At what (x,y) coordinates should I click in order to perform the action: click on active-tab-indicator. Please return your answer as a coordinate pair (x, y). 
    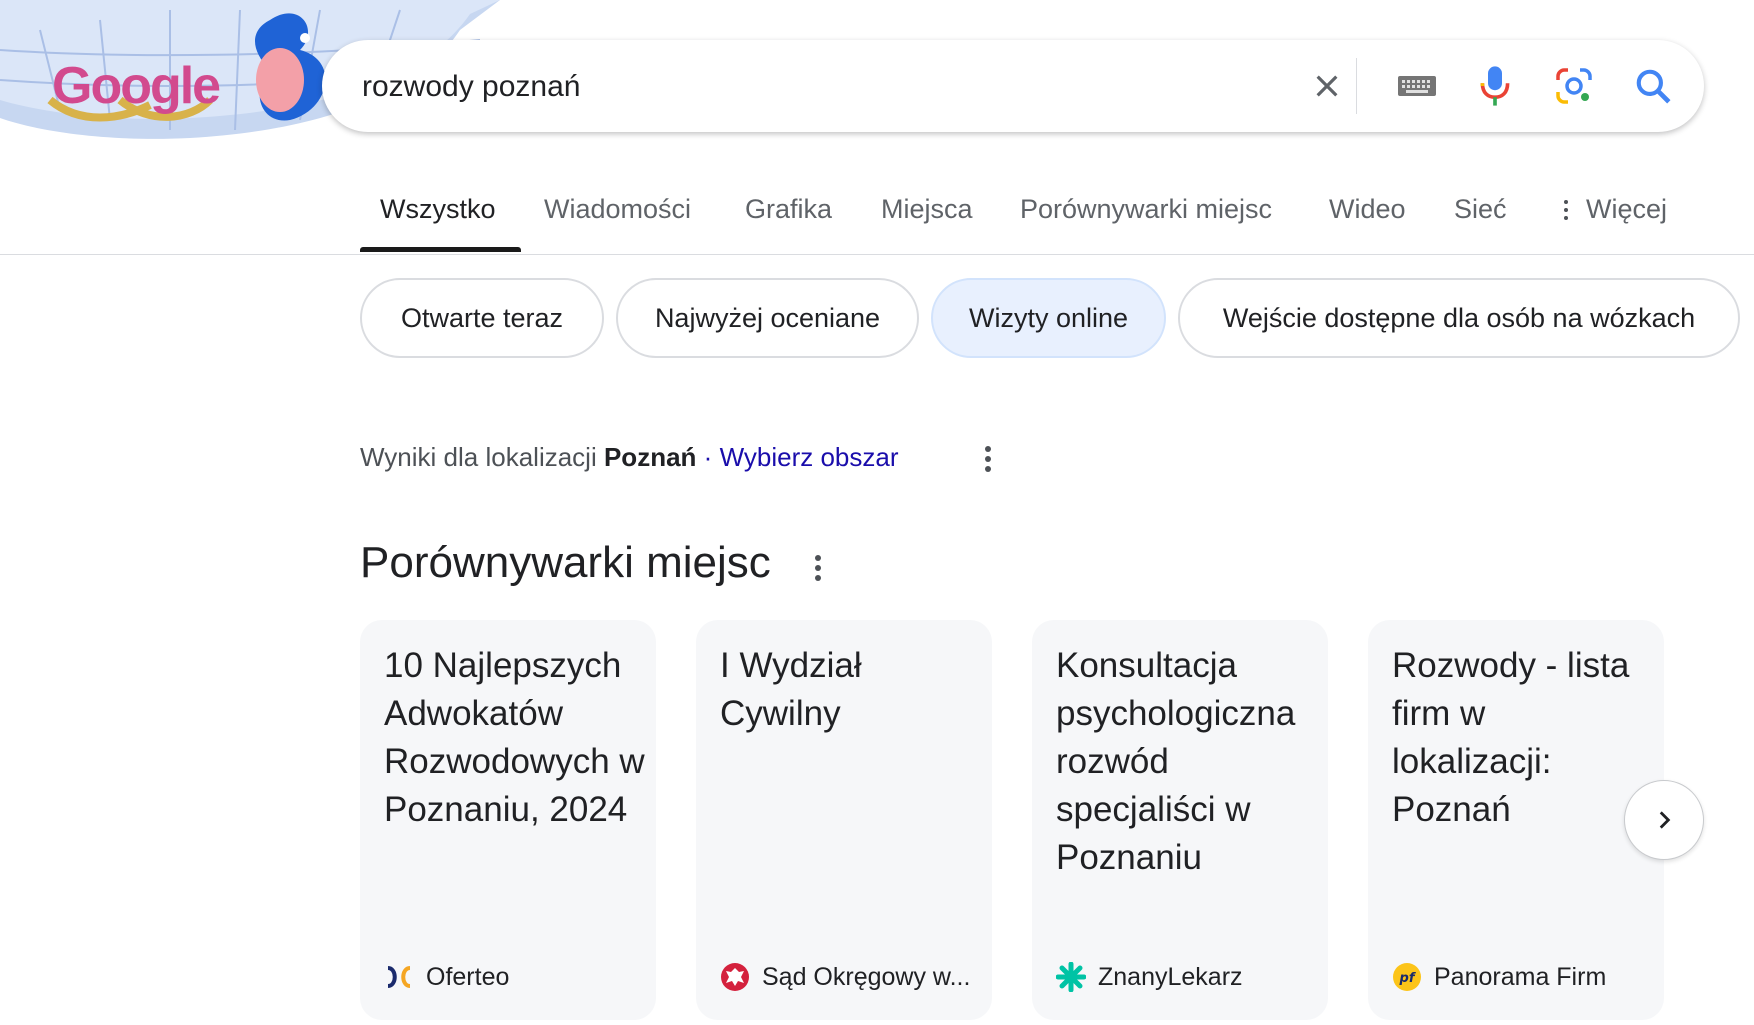
    Looking at the image, I should click on (440, 249).